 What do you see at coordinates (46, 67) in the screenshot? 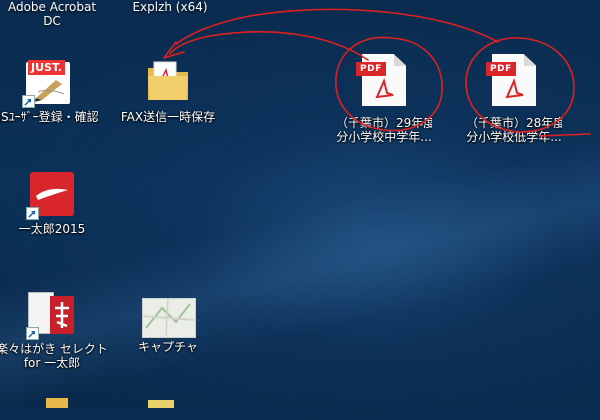
I see `just-badge: JUST.` at bounding box center [46, 67].